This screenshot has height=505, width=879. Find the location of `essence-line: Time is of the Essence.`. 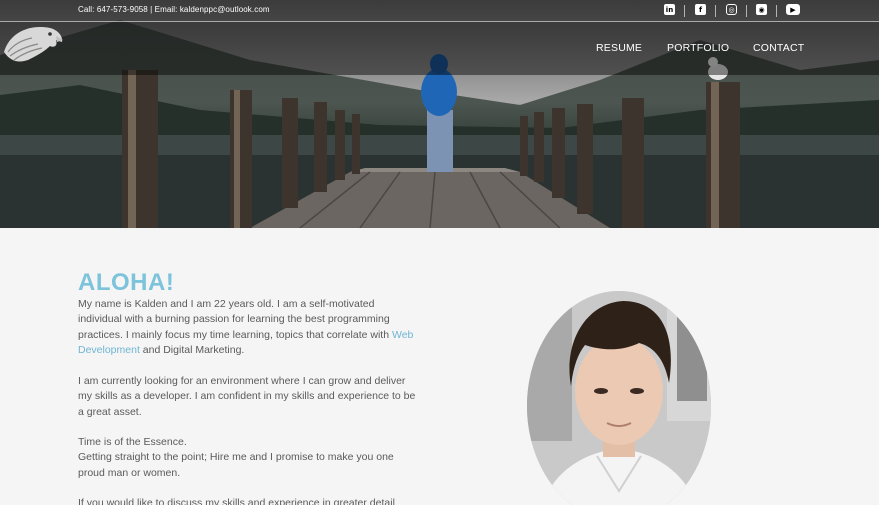

essence-line: Time is of the Essence. is located at coordinates (132, 442).